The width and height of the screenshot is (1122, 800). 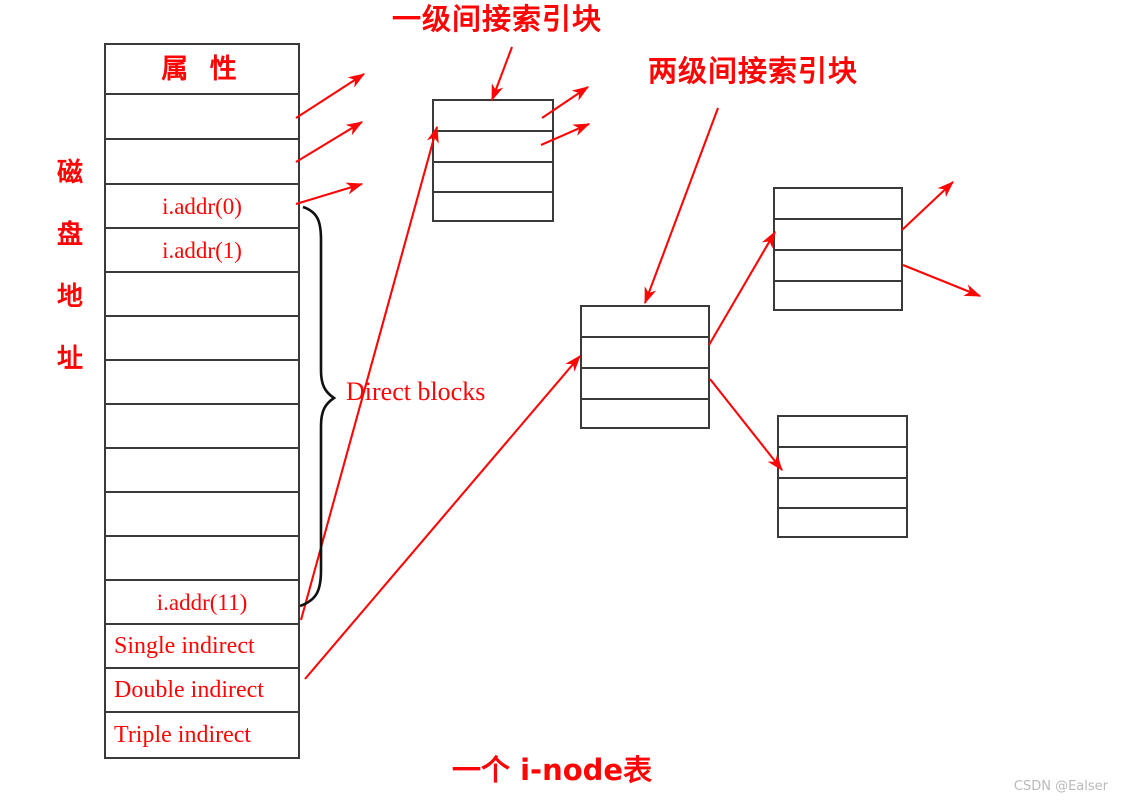 What do you see at coordinates (202, 647) in the screenshot?
I see `inode-row-single-indirect: Single indirect` at bounding box center [202, 647].